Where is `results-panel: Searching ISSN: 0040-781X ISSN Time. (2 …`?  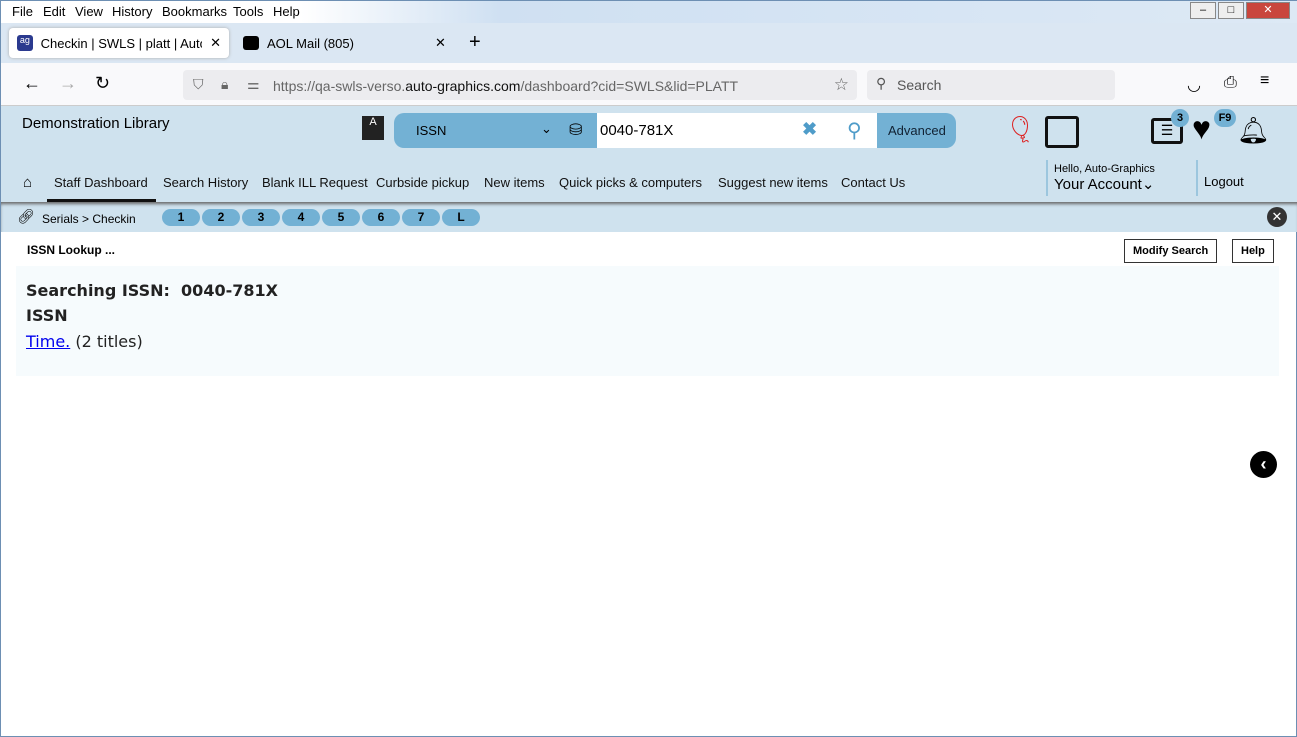 results-panel: Searching ISSN: 0040-781X ISSN Time. (2 … is located at coordinates (647, 321).